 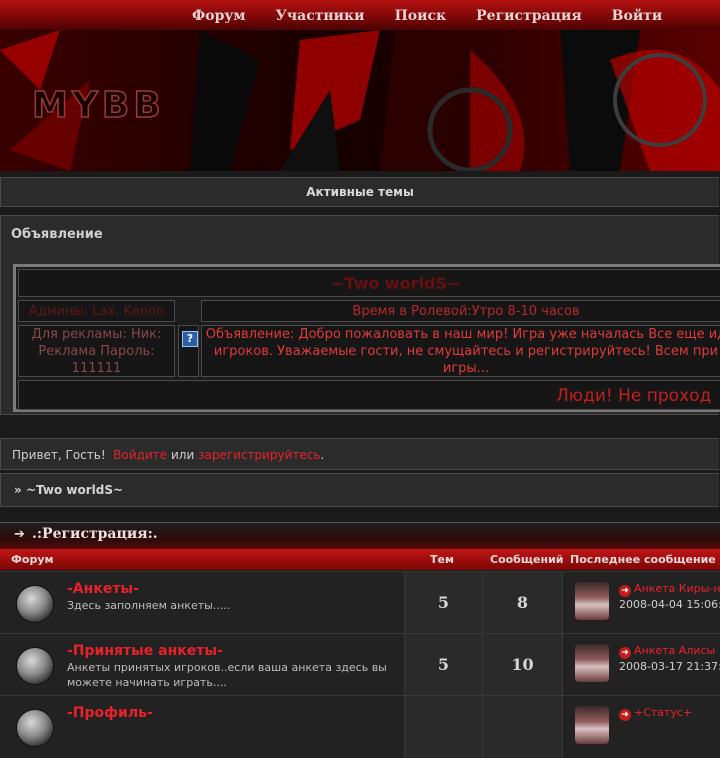 What do you see at coordinates (443, 727) in the screenshot?
I see `topic-count` at bounding box center [443, 727].